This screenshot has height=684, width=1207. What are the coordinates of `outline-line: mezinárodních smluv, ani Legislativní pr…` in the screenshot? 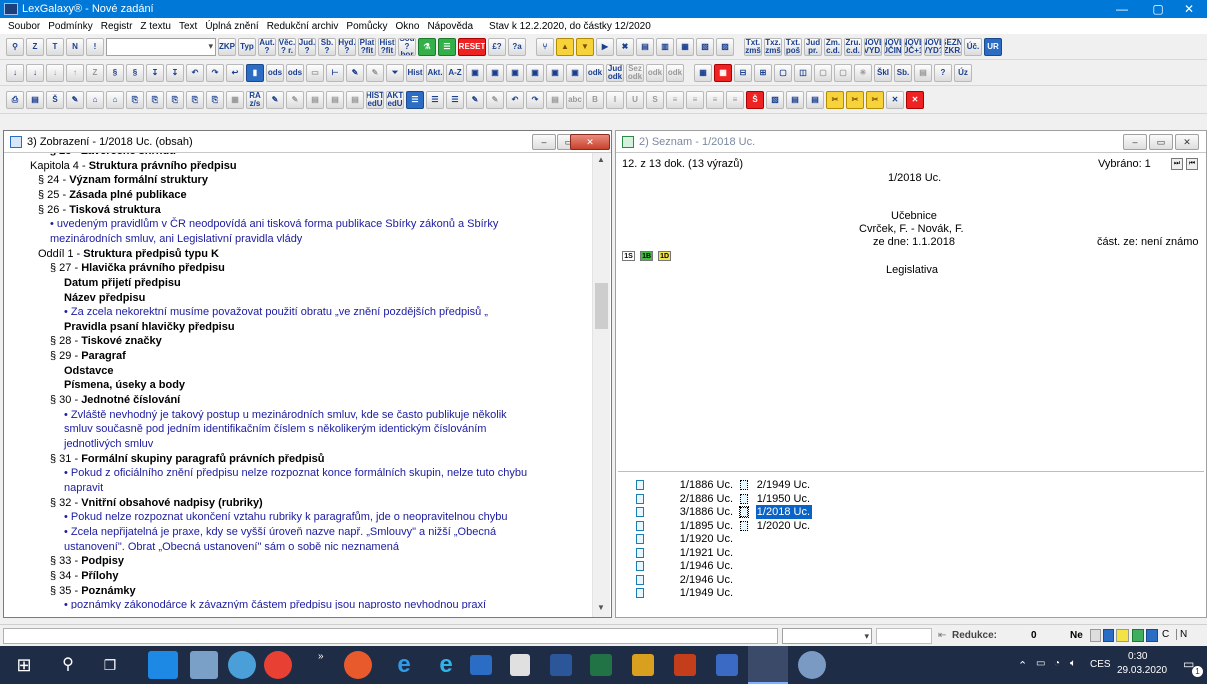 It's located at (176, 239).